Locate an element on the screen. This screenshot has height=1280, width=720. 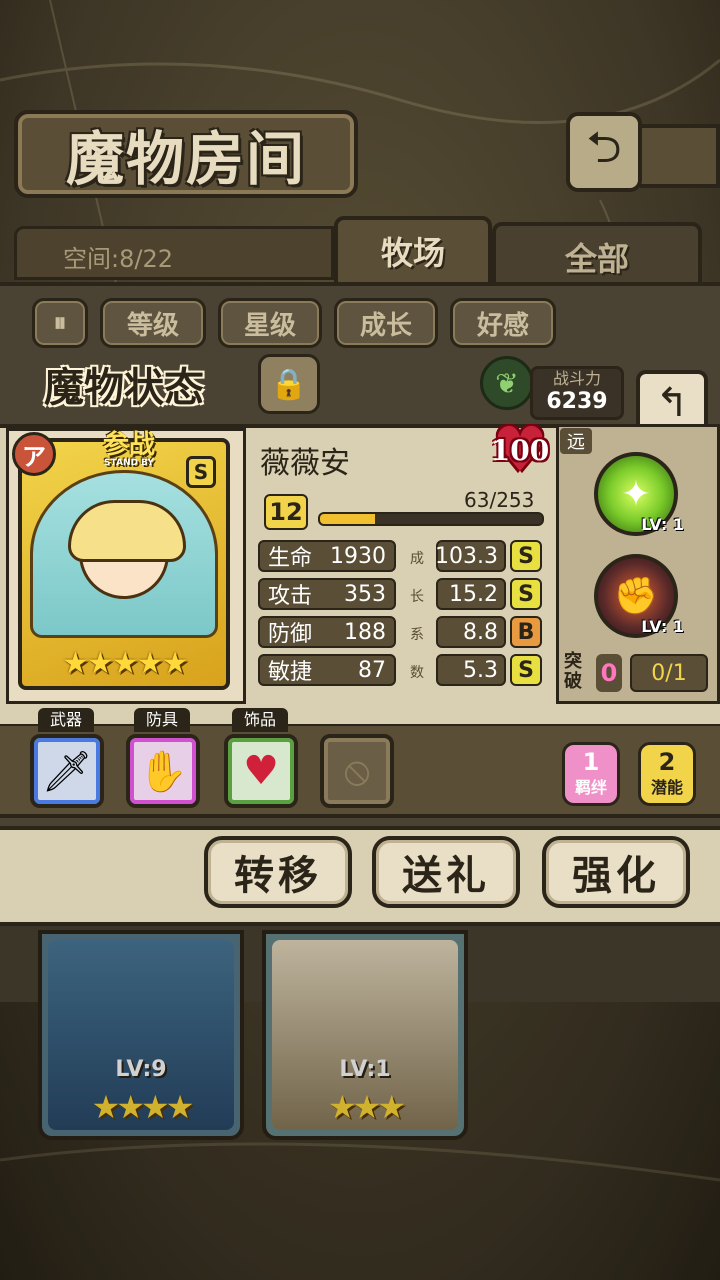
enhance-label: 强化 is located at coordinates (616, 875).